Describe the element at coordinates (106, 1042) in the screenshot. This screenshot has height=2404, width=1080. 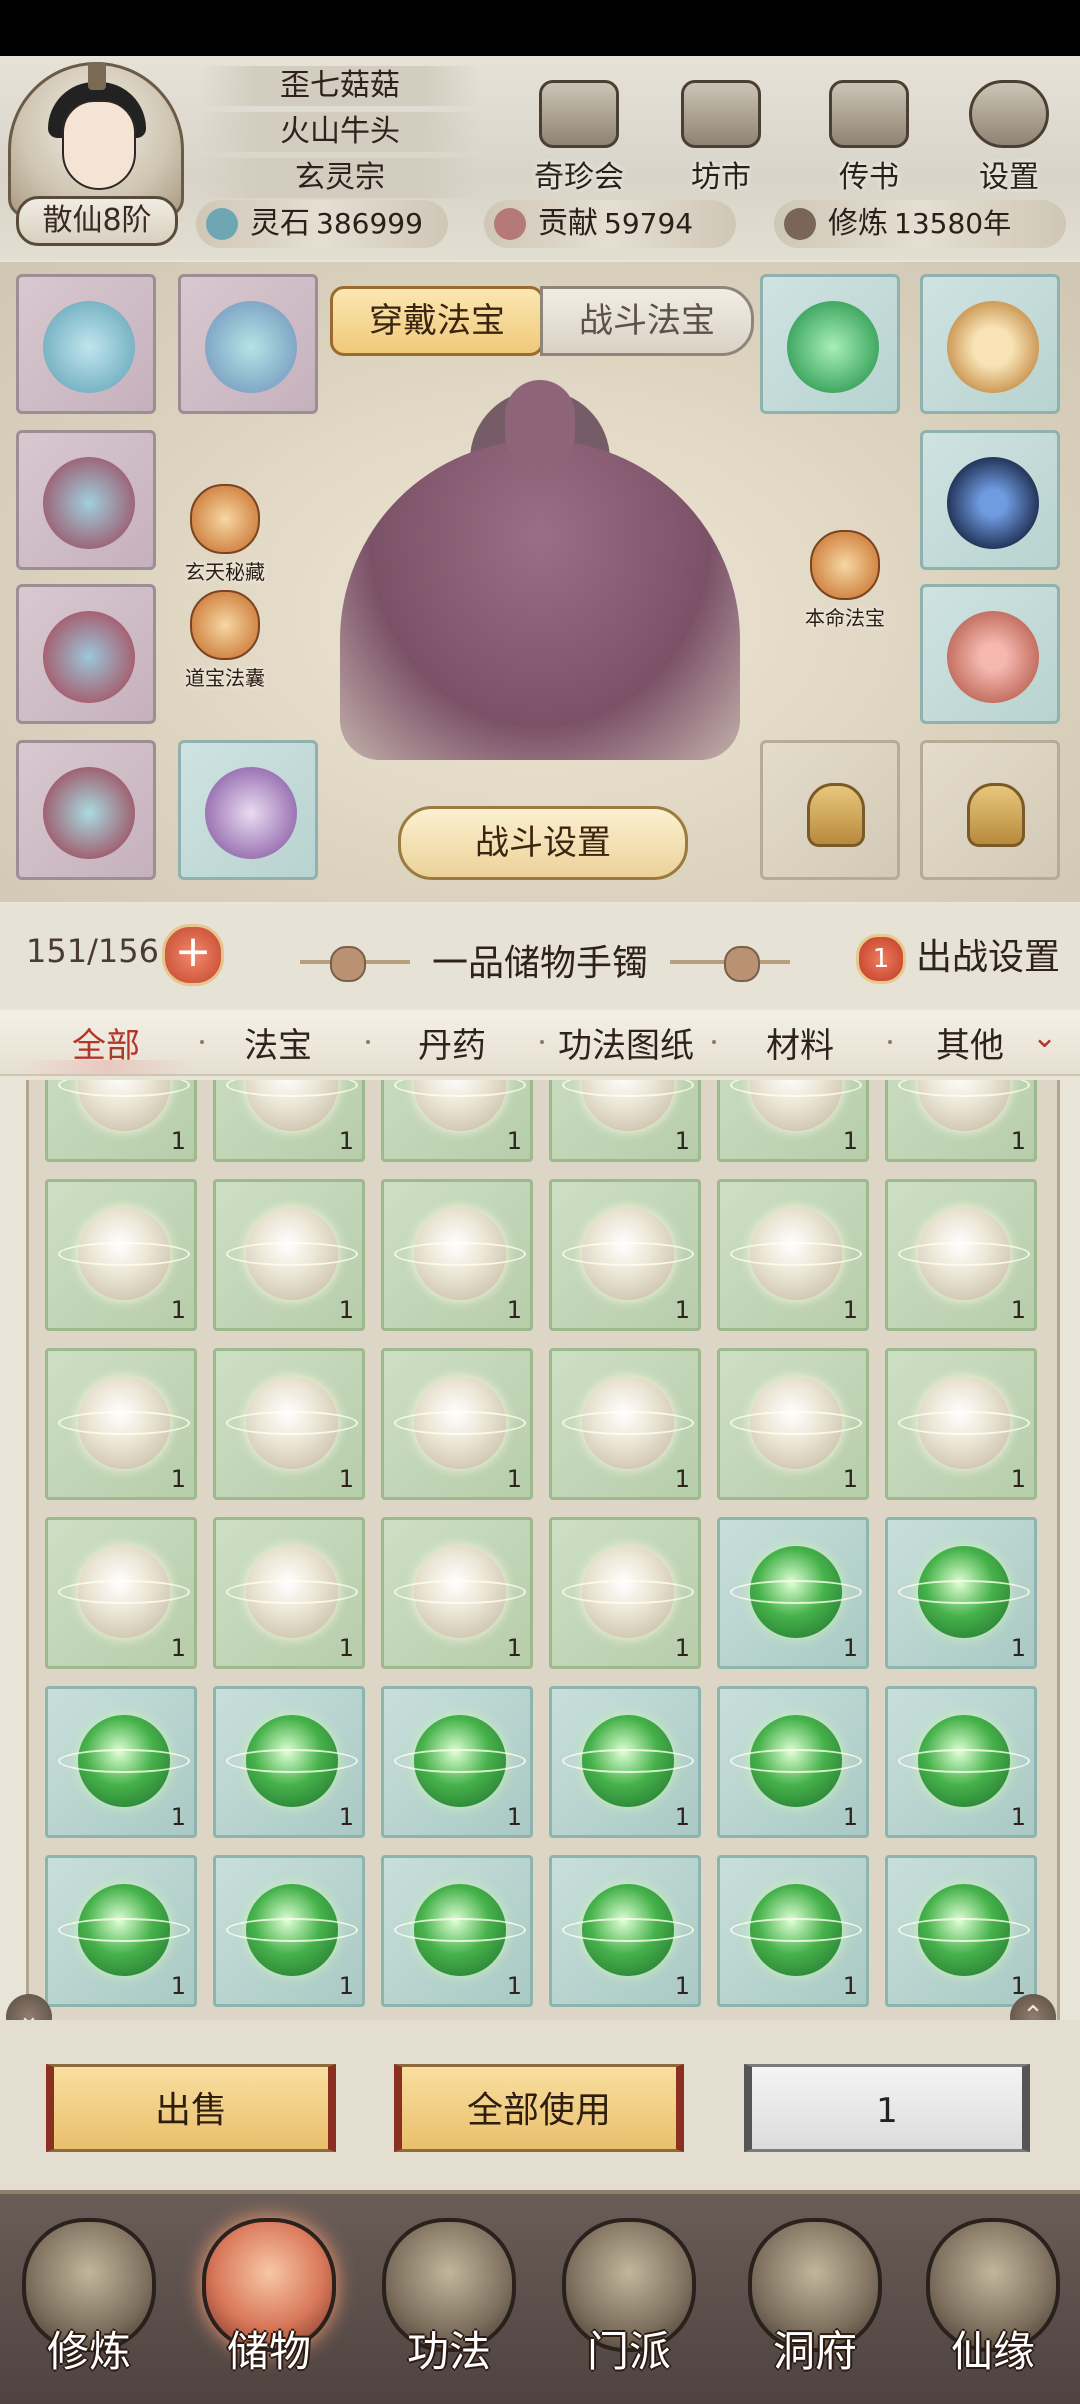
I see `tab-all: 全部` at that location.